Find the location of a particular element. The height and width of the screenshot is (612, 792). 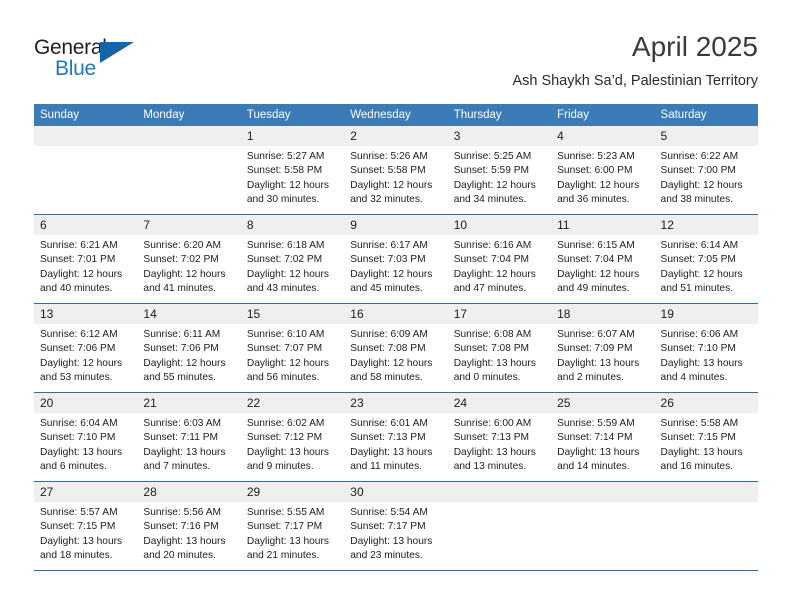

day-info-line: and 4 minutes. is located at coordinates (694, 378).